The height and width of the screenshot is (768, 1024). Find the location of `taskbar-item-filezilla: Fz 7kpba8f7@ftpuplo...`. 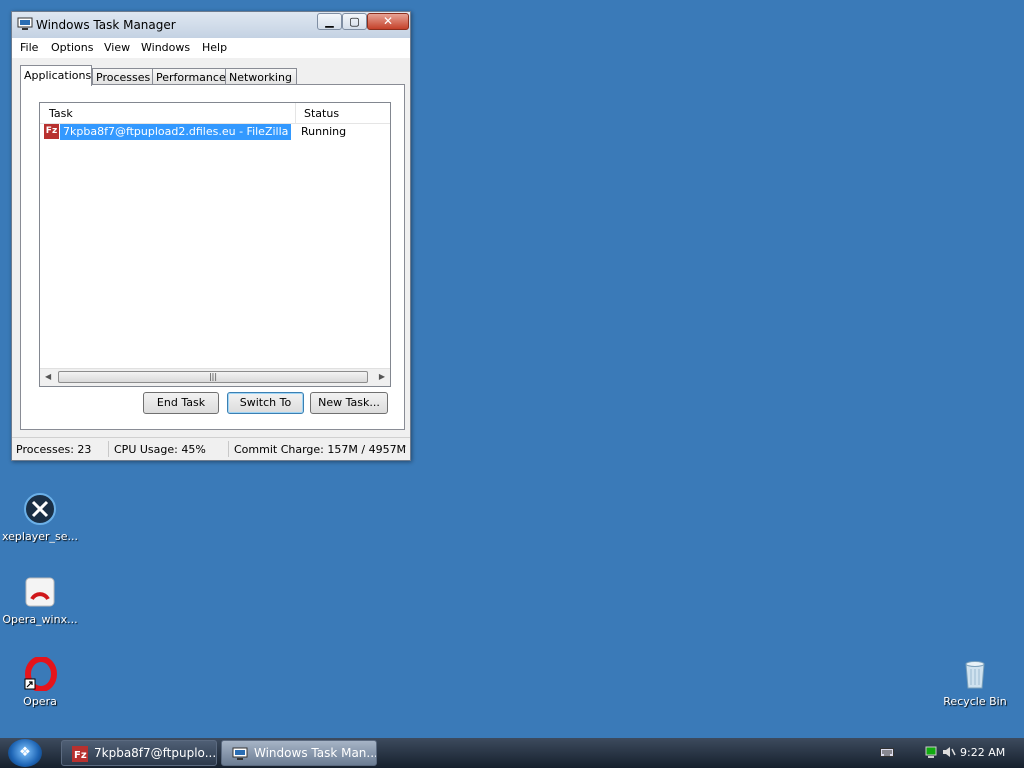

taskbar-item-filezilla: Fz 7kpba8f7@ftpuplo... is located at coordinates (139, 753).